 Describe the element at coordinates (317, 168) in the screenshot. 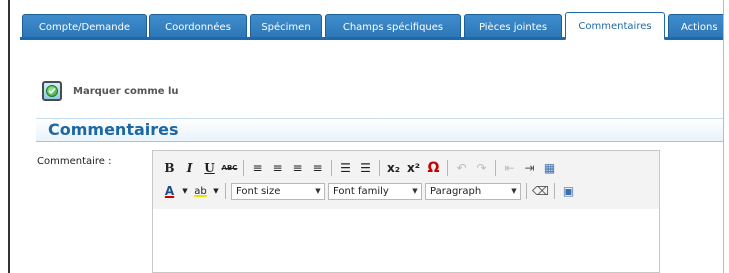

I see `align-justify-button: ≡` at that location.